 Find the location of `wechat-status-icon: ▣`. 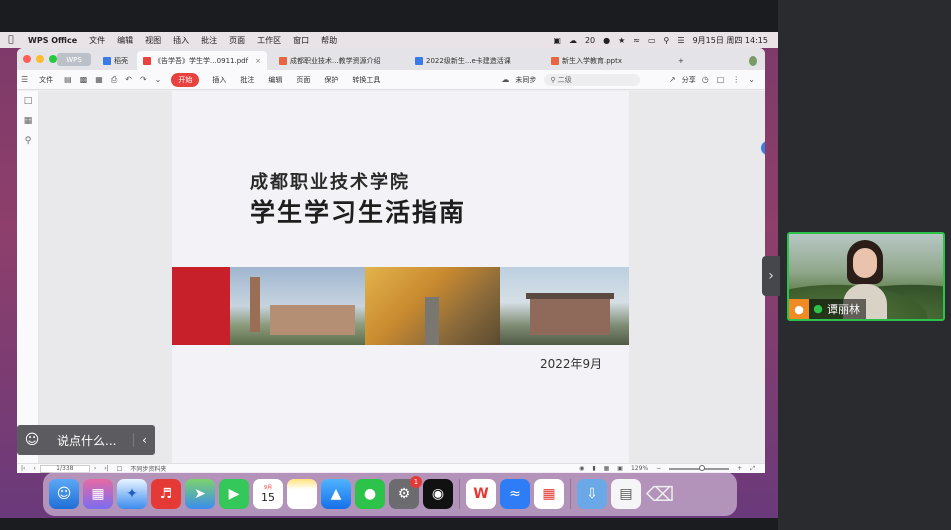

wechat-status-icon: ▣ is located at coordinates (557, 40).